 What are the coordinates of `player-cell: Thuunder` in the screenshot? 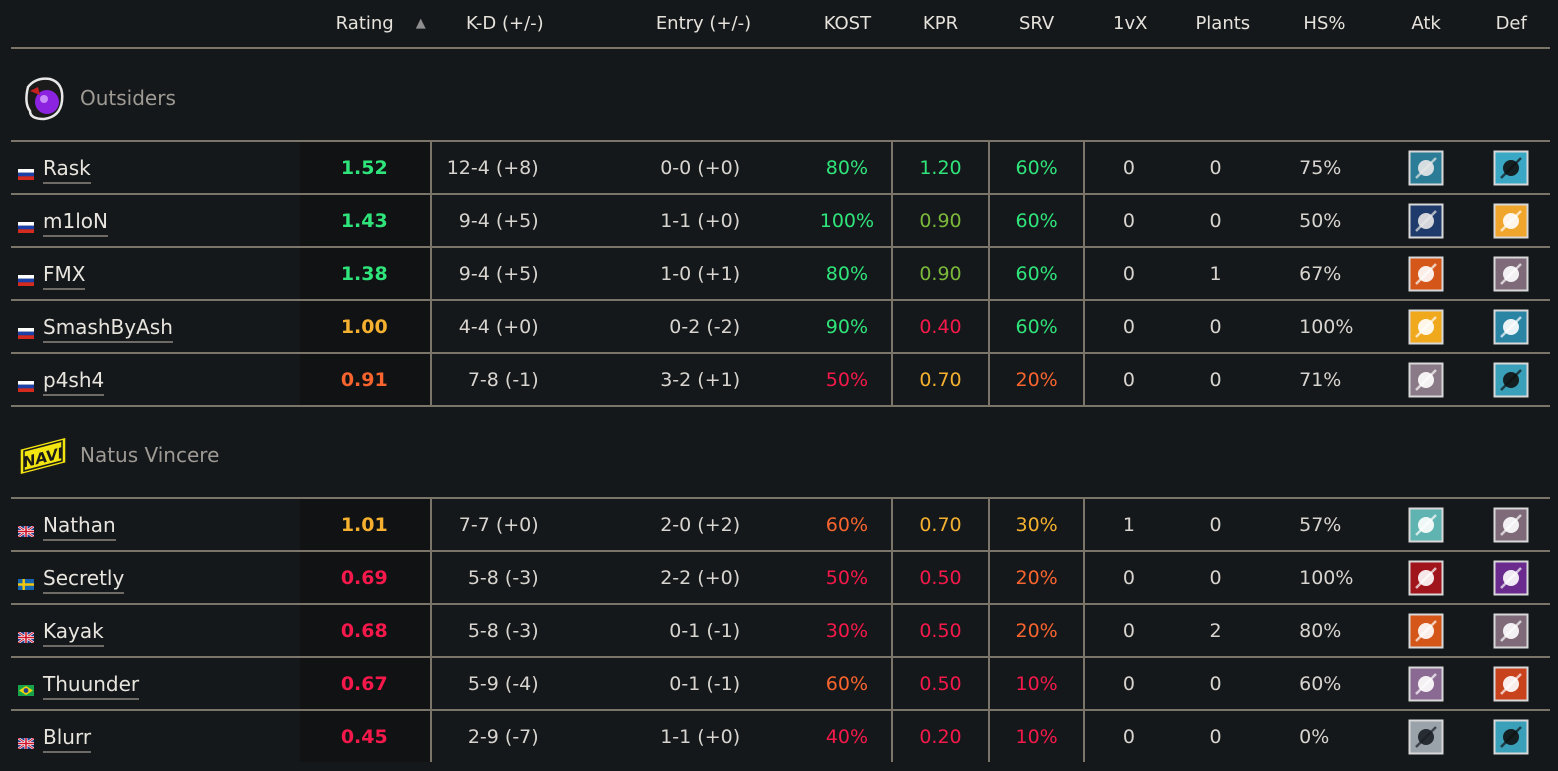 It's located at (155, 684).